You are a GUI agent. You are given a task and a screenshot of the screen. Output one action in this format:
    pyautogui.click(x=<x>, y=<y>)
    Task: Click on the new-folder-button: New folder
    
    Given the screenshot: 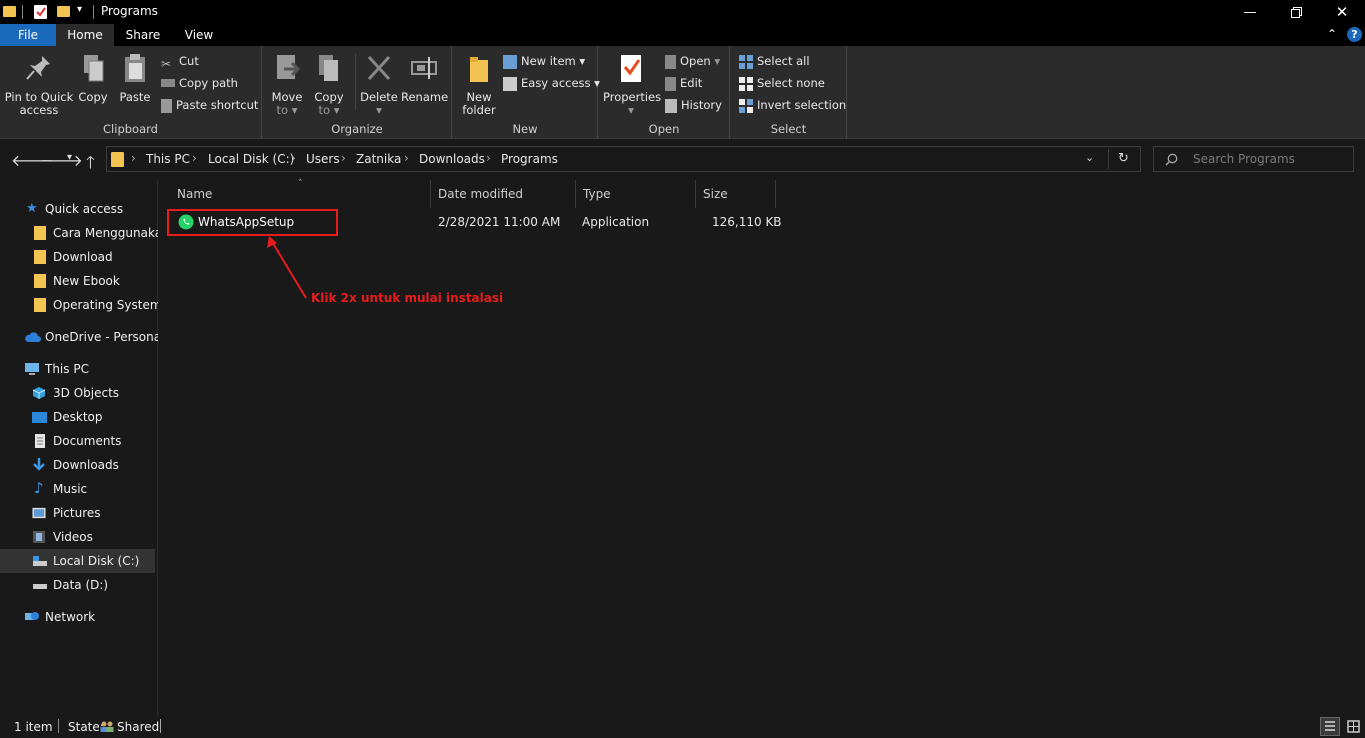 What is the action you would take?
    pyautogui.click(x=479, y=84)
    